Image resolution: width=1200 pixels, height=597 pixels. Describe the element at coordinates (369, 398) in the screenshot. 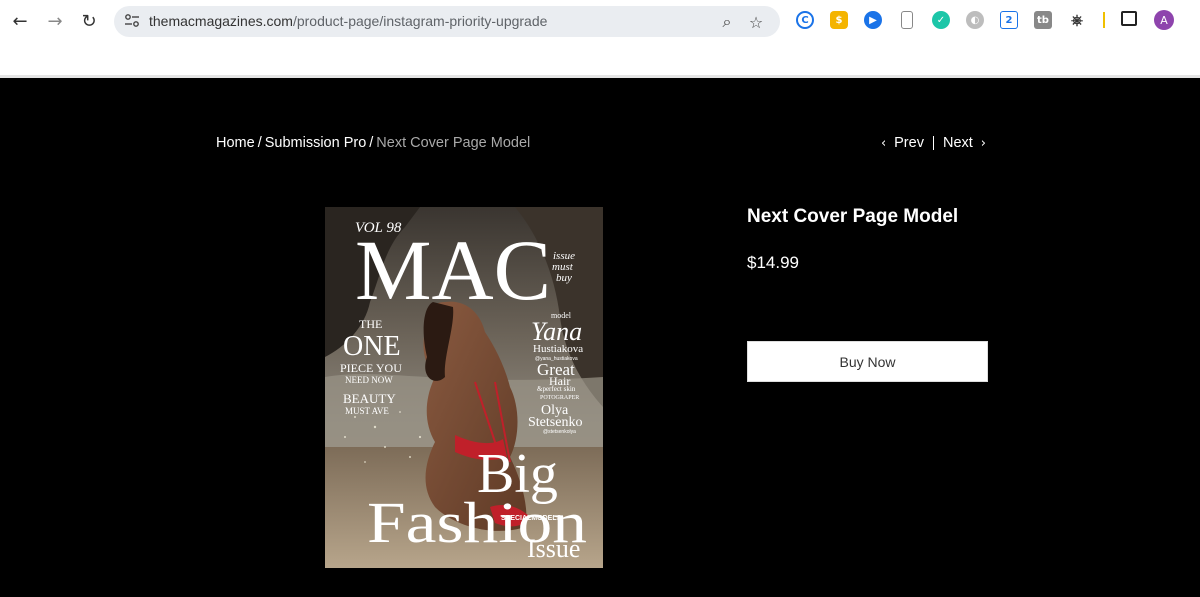

I see `cover-left-line-5: BEAUTY` at that location.